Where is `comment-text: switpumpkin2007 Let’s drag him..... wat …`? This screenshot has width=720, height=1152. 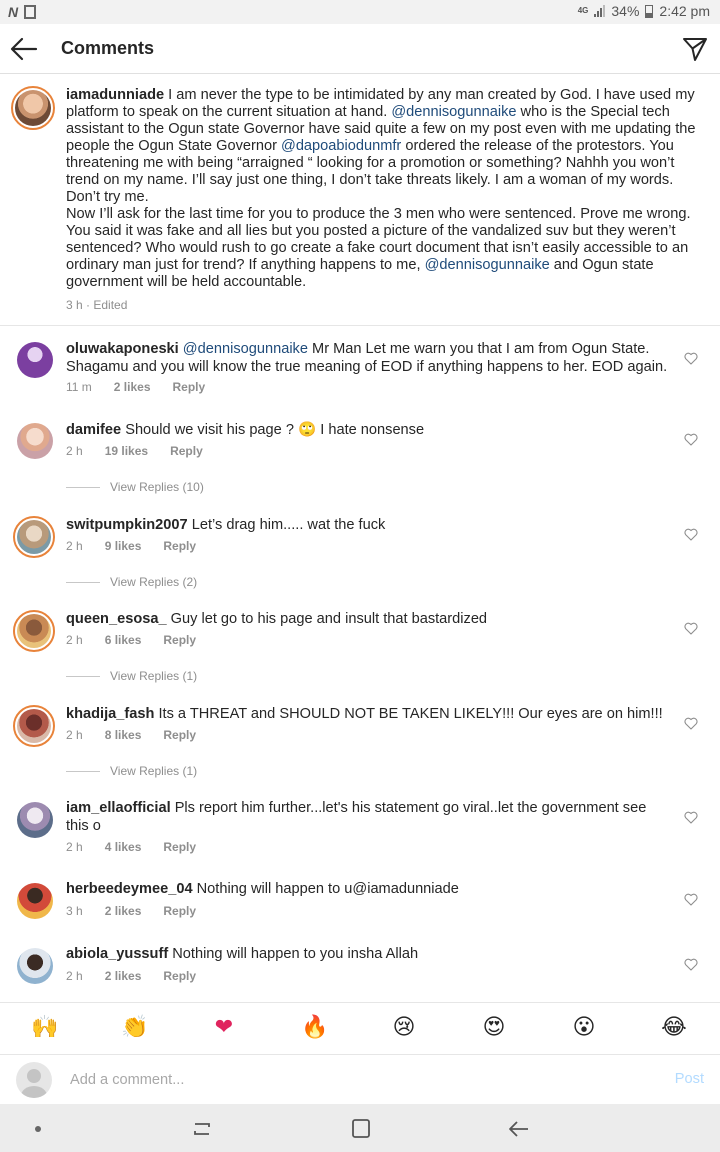 comment-text: switpumpkin2007 Let’s drag him..... wat … is located at coordinates (368, 525).